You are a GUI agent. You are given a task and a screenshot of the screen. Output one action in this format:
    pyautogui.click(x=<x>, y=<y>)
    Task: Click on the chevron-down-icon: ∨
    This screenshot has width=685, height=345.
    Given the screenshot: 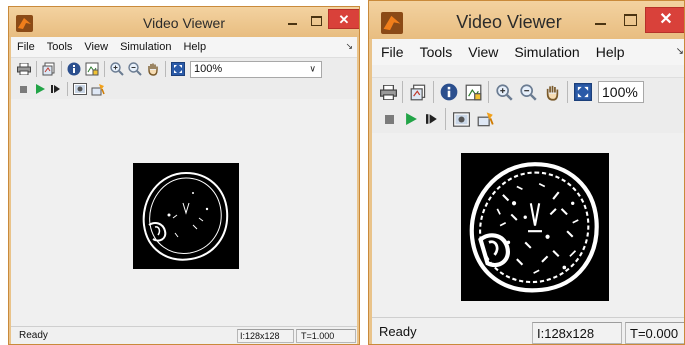 What is the action you would take?
    pyautogui.click(x=312, y=68)
    